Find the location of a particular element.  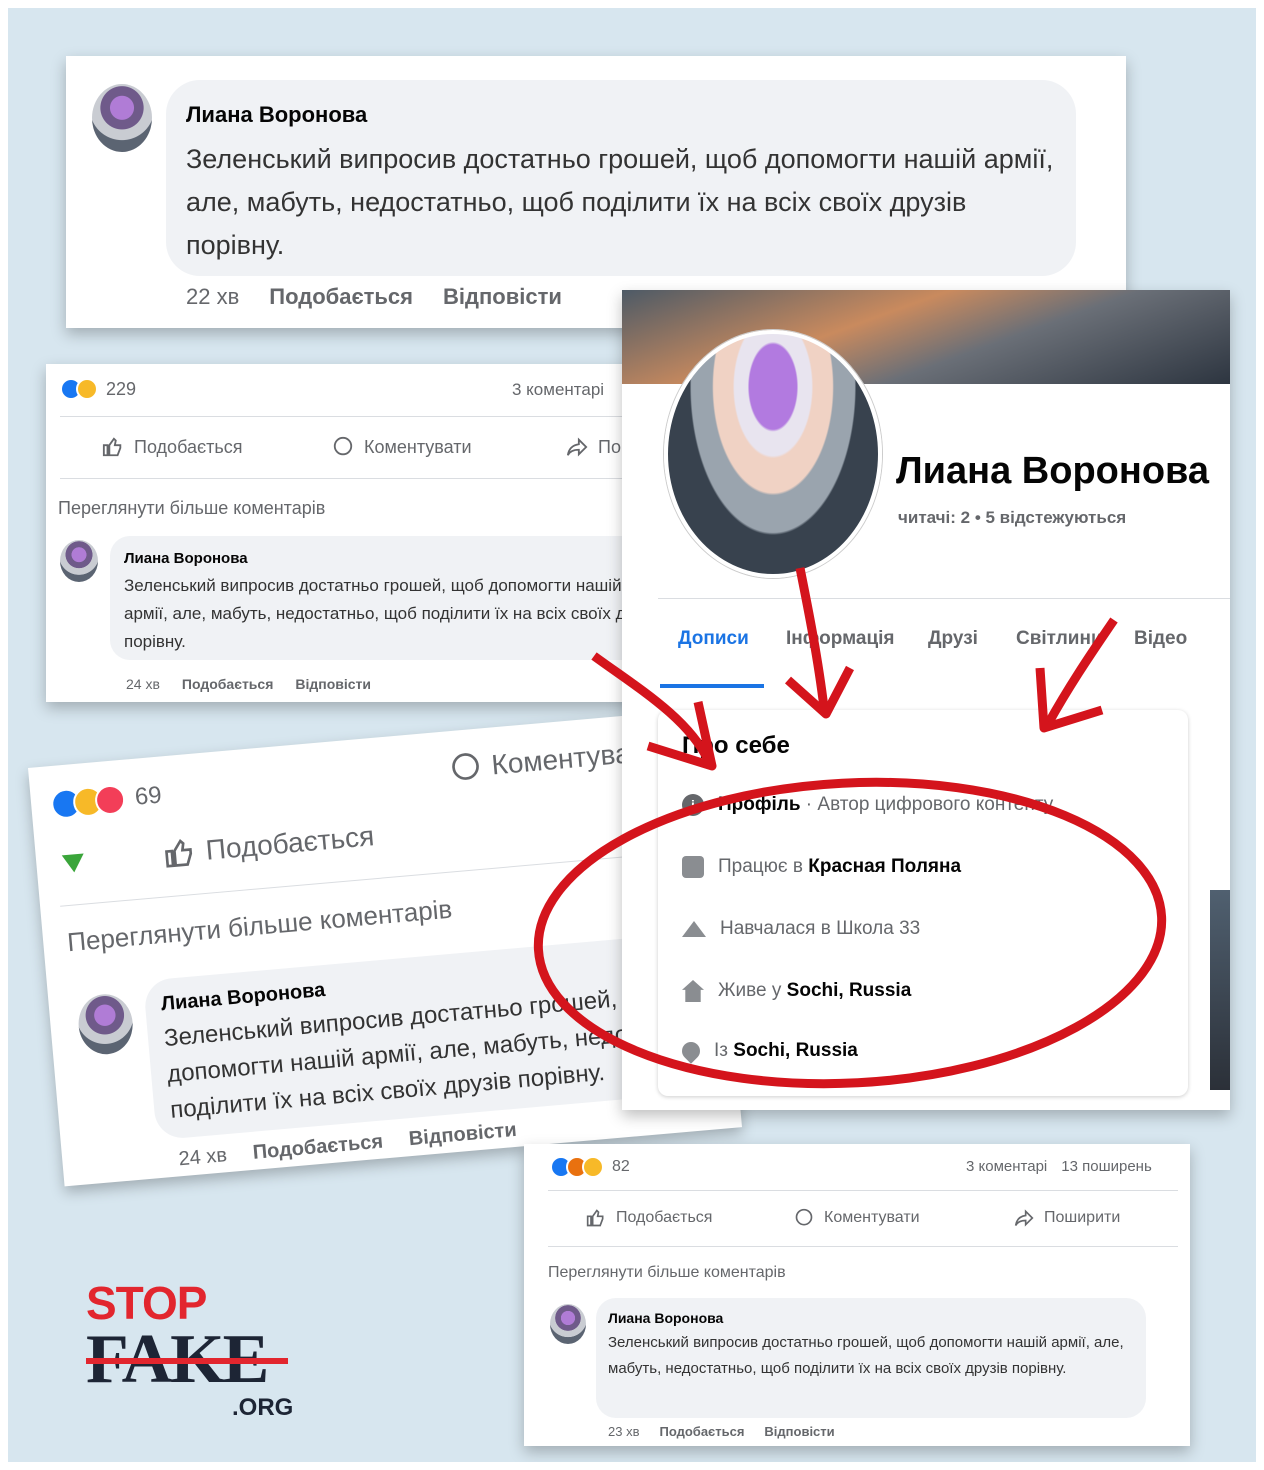

stopfake-logo: STOP FAKE .ORG is located at coordinates (196, 1361).